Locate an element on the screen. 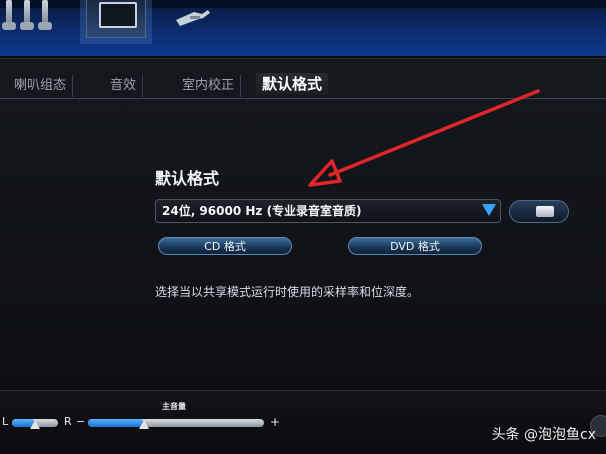  watermark: 头条 @泡泡鱼cx is located at coordinates (543, 435).